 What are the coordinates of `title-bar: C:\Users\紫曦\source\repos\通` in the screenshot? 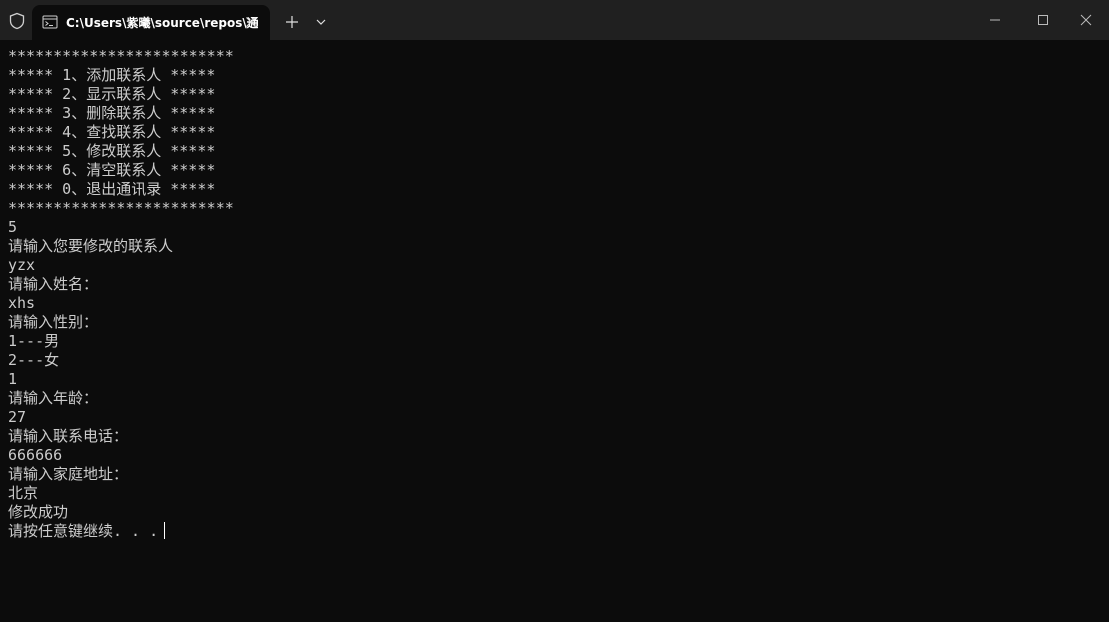 It's located at (554, 20).